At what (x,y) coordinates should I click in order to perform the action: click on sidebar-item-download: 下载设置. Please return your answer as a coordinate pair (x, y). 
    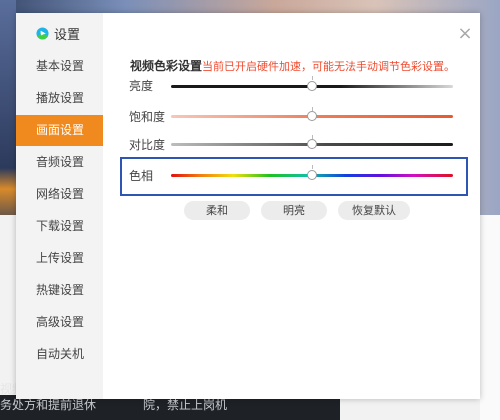
    Looking at the image, I should click on (59, 226).